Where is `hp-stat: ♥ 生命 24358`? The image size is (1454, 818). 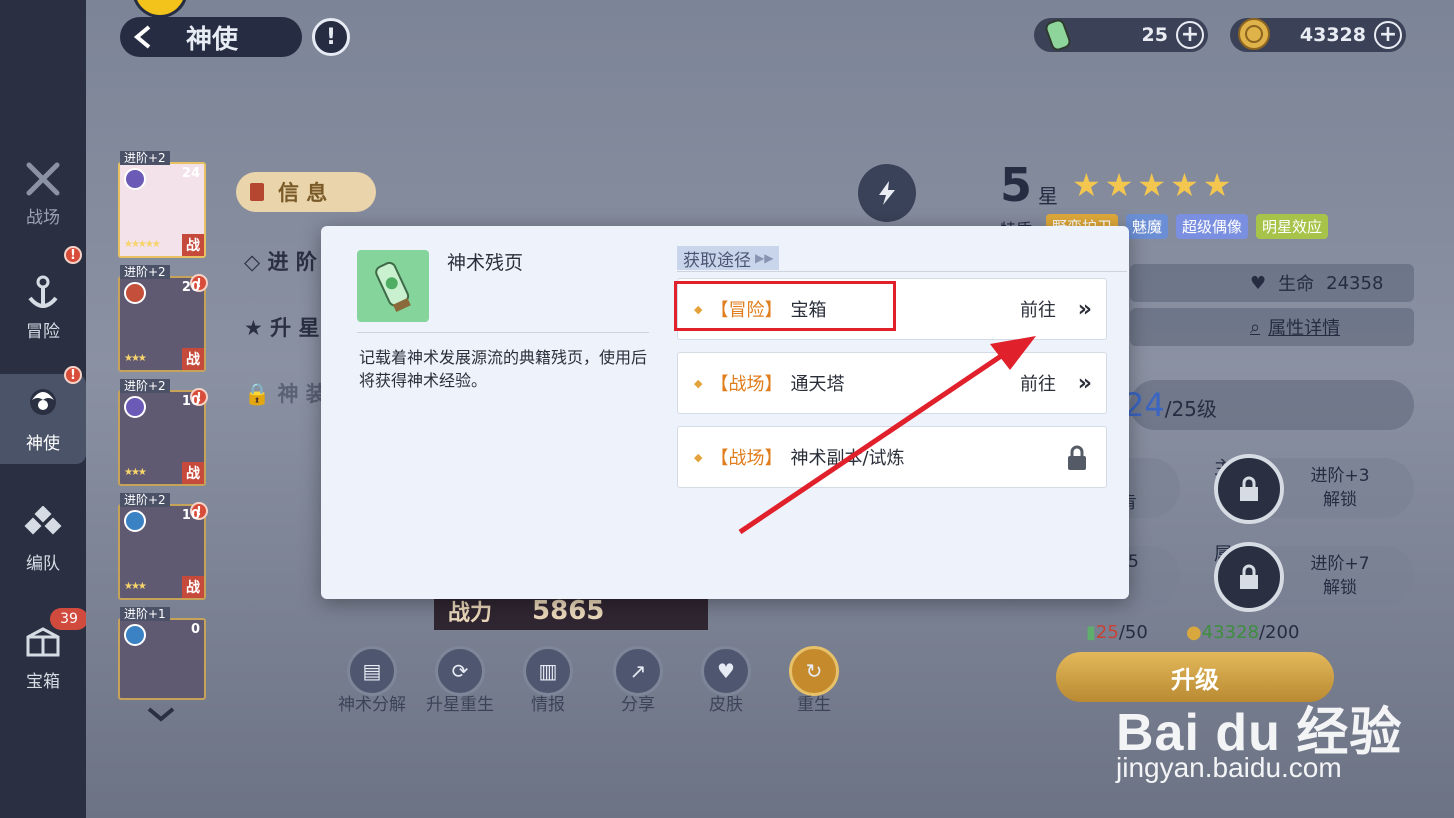
hp-stat: ♥ 生命 24358 is located at coordinates (1272, 283).